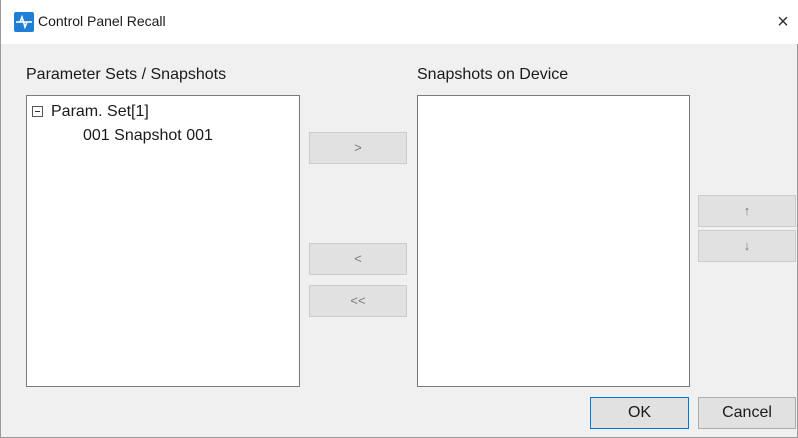 The height and width of the screenshot is (438, 798). I want to click on parameter-sets-label: Parameter Sets / Snapshots, so click(126, 74).